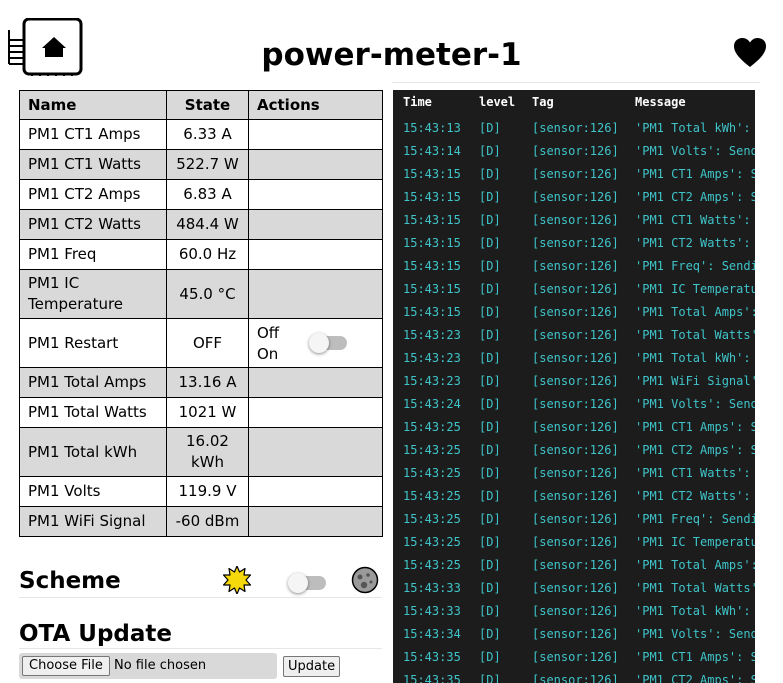 This screenshot has width=783, height=683. Describe the element at coordinates (66, 666) in the screenshot. I see `choose-file-button: Choose File` at that location.